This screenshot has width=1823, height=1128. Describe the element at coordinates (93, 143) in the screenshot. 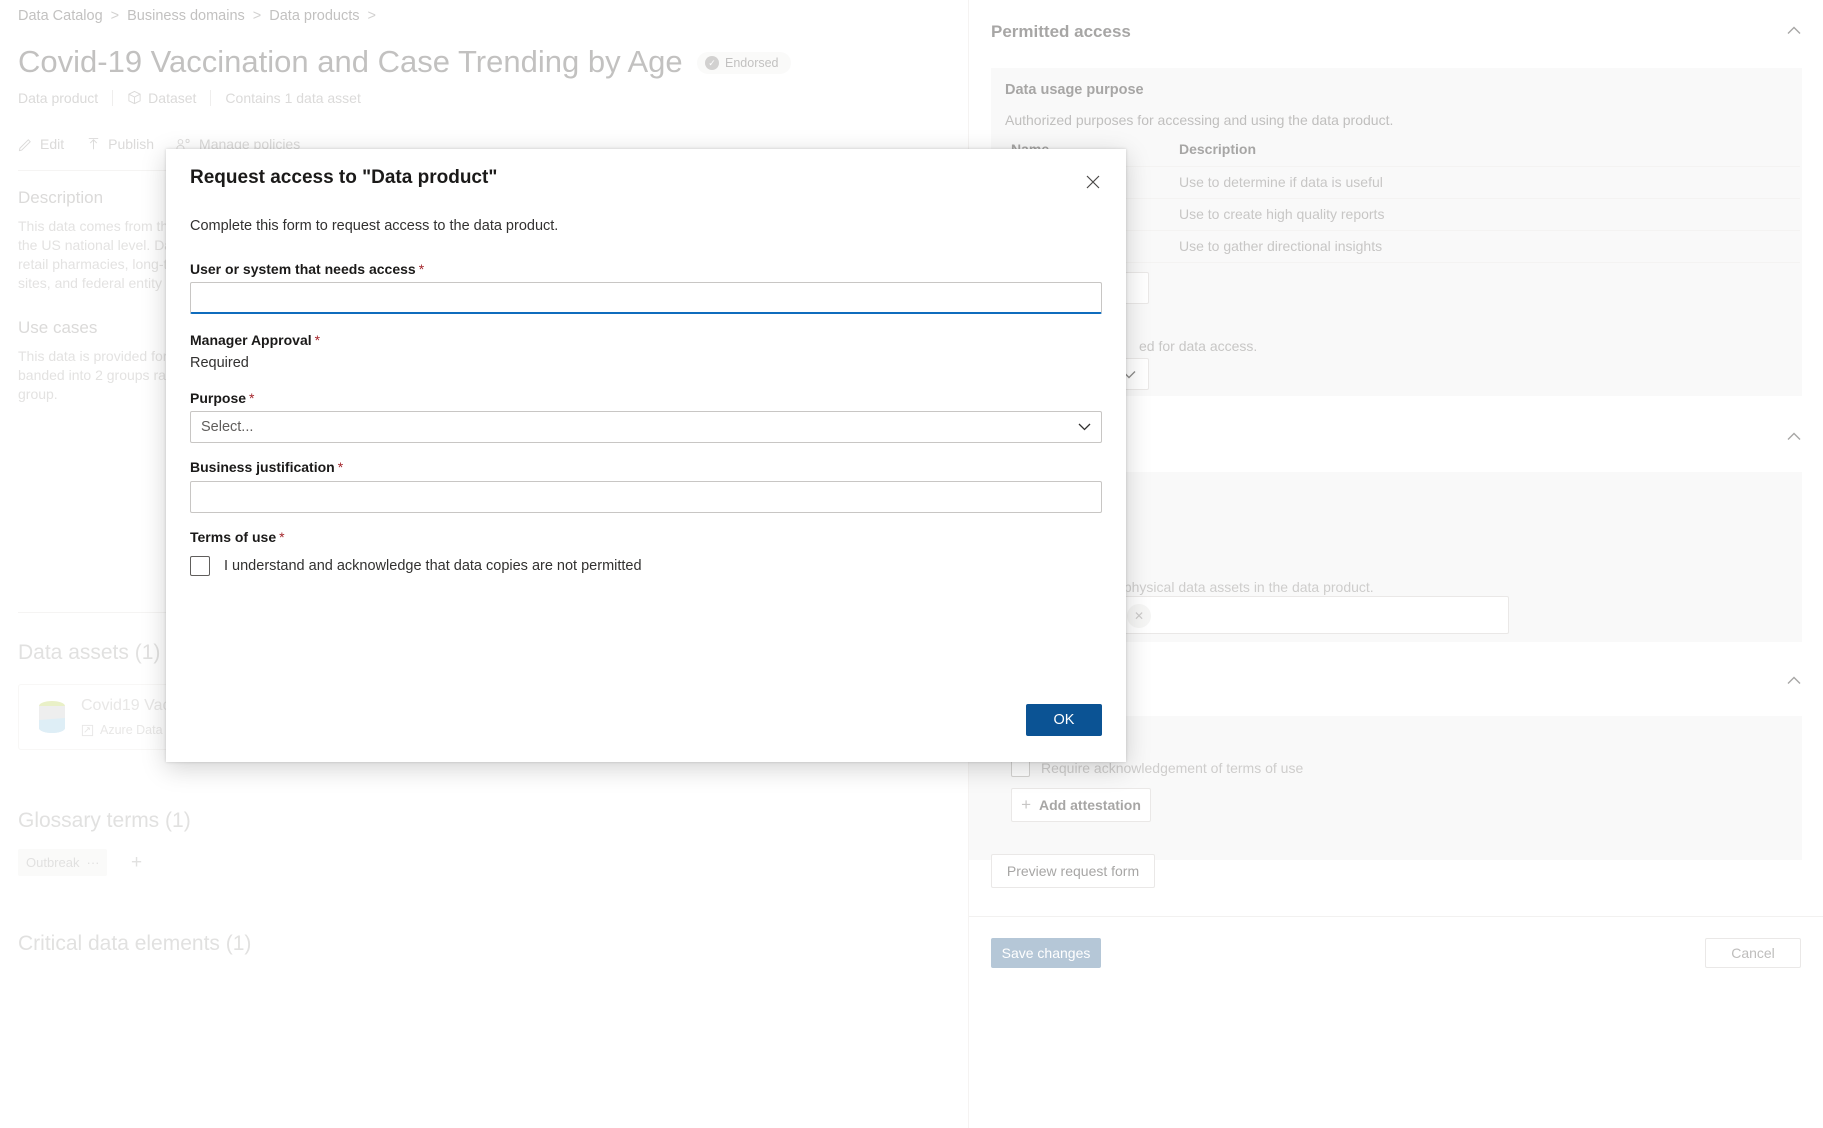

I see `upload-icon` at that location.